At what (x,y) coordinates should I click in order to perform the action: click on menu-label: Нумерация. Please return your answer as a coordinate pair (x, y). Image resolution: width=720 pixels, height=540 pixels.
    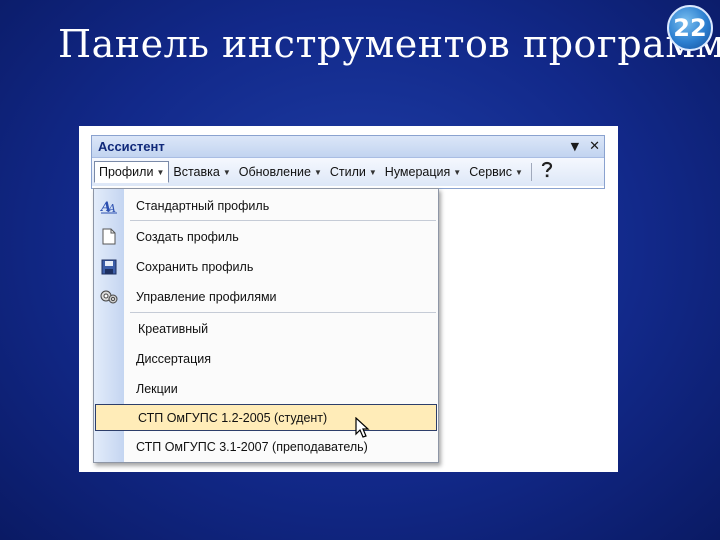
    Looking at the image, I should click on (417, 172).